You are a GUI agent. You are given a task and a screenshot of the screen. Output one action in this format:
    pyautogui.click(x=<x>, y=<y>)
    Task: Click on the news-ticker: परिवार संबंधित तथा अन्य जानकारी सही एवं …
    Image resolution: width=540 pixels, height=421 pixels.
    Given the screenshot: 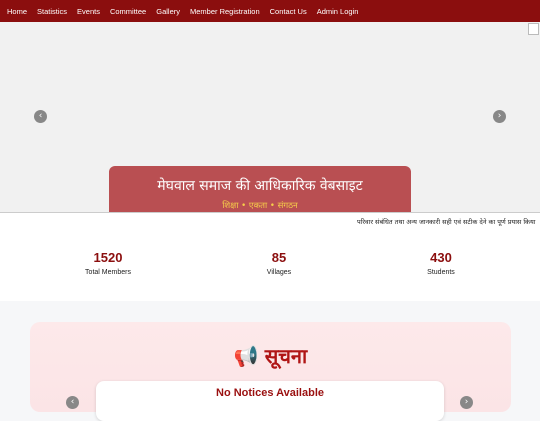 What is the action you would take?
    pyautogui.click(x=270, y=223)
    